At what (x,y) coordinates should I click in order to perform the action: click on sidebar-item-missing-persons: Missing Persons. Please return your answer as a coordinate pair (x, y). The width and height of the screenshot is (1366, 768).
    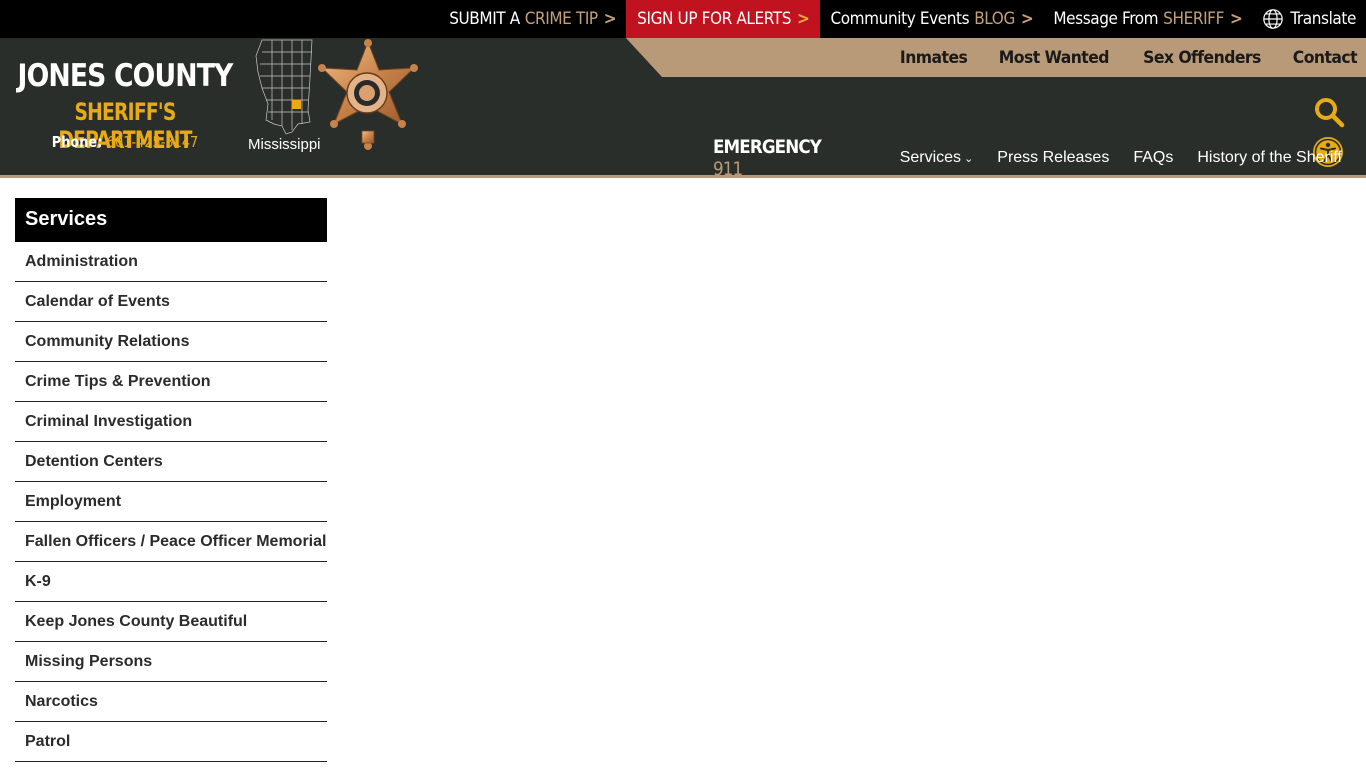
    Looking at the image, I should click on (171, 662).